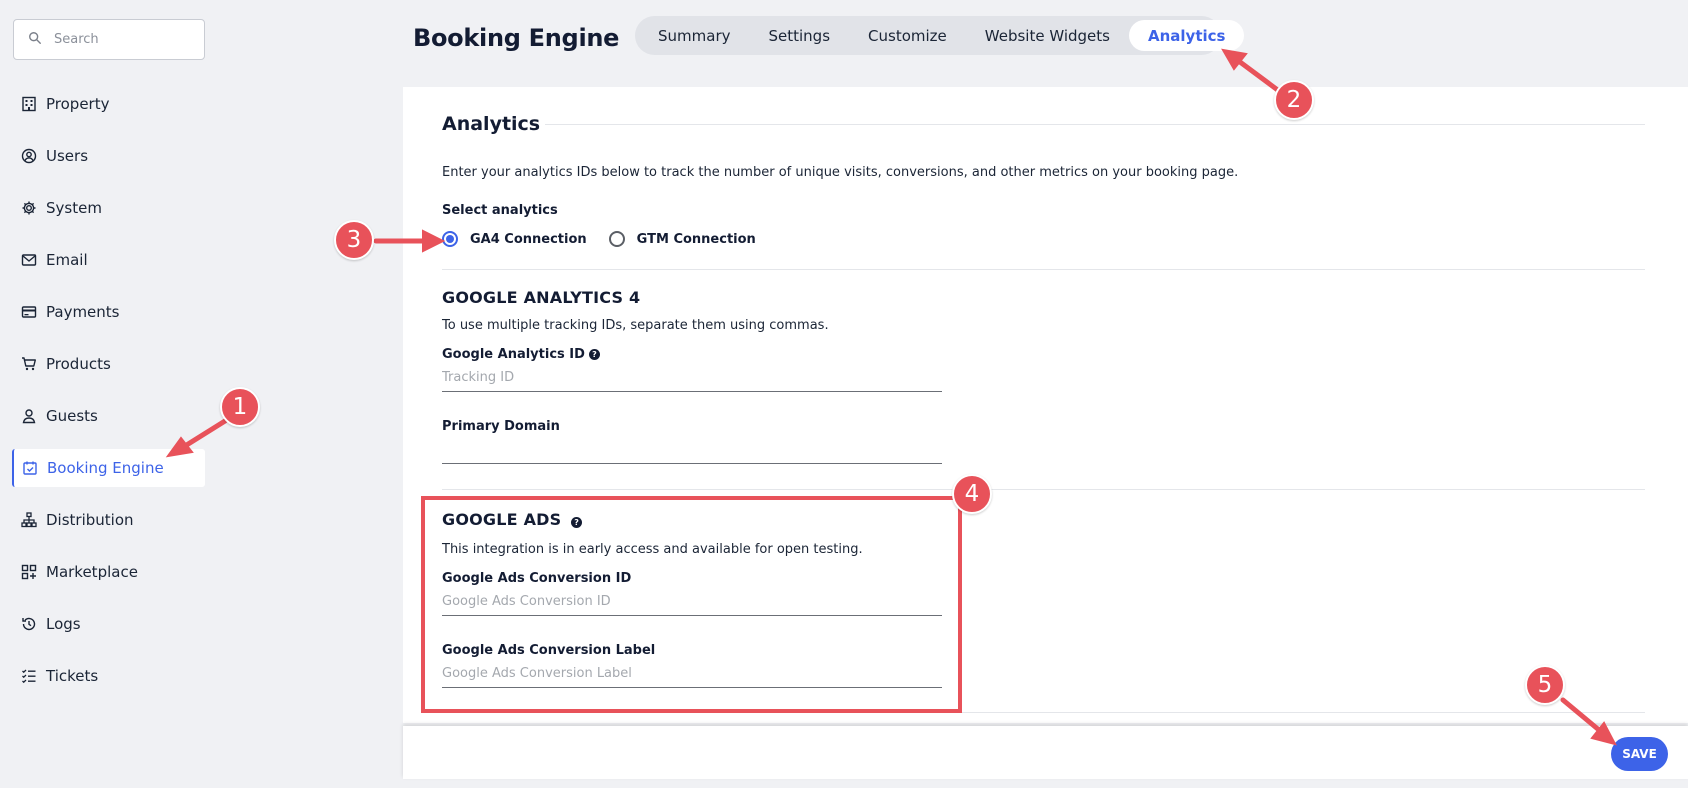 This screenshot has height=788, width=1688. I want to click on radio-label: GTM Connection, so click(696, 239).